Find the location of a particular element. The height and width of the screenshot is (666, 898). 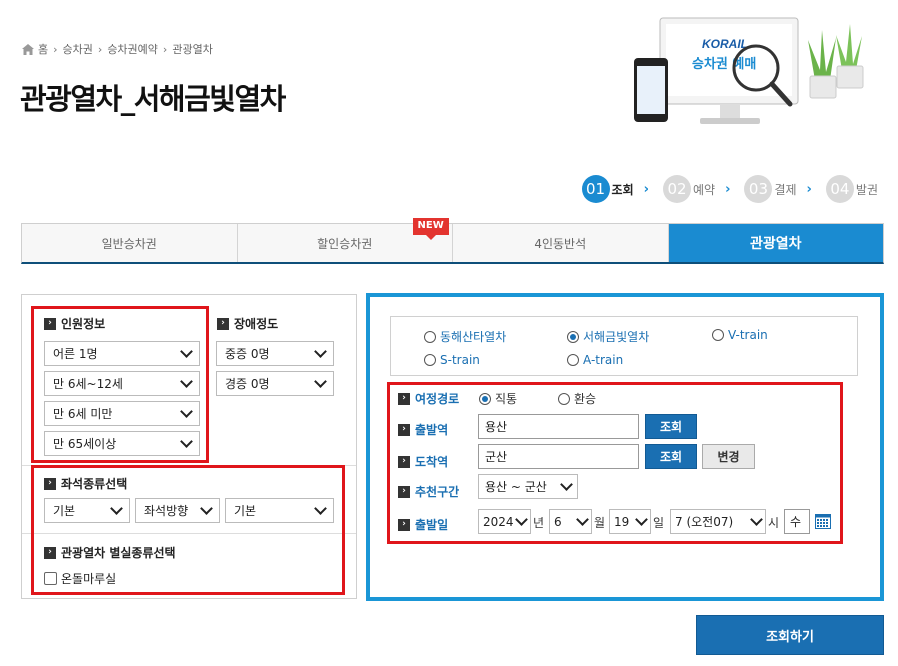

step-label: 조회 is located at coordinates (622, 189).